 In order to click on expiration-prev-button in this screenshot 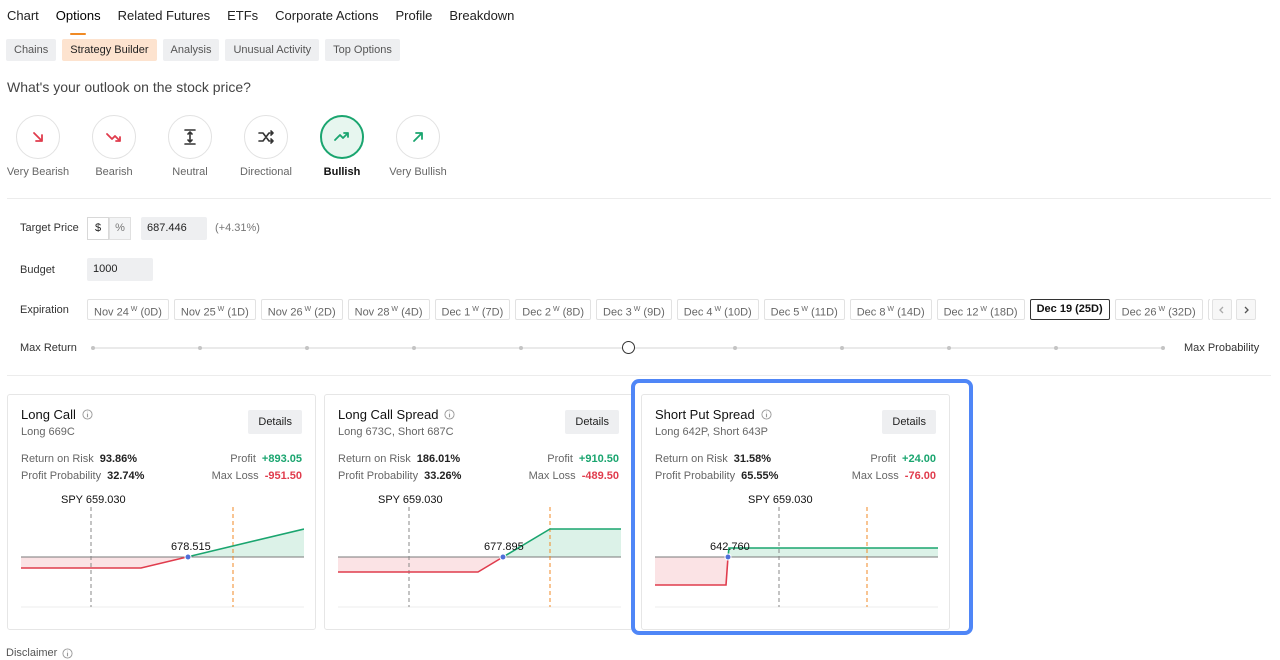, I will do `click(1222, 309)`.